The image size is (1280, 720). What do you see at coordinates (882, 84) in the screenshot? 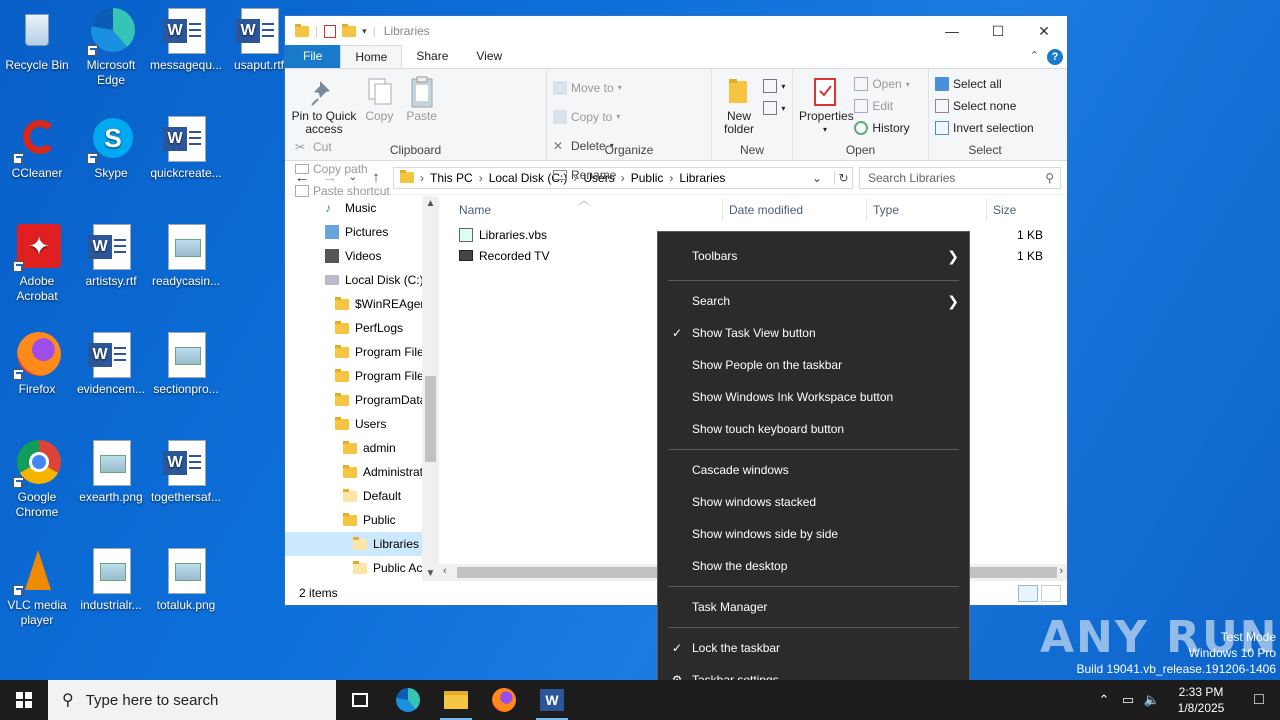
I see `open-button: Open ▾` at bounding box center [882, 84].